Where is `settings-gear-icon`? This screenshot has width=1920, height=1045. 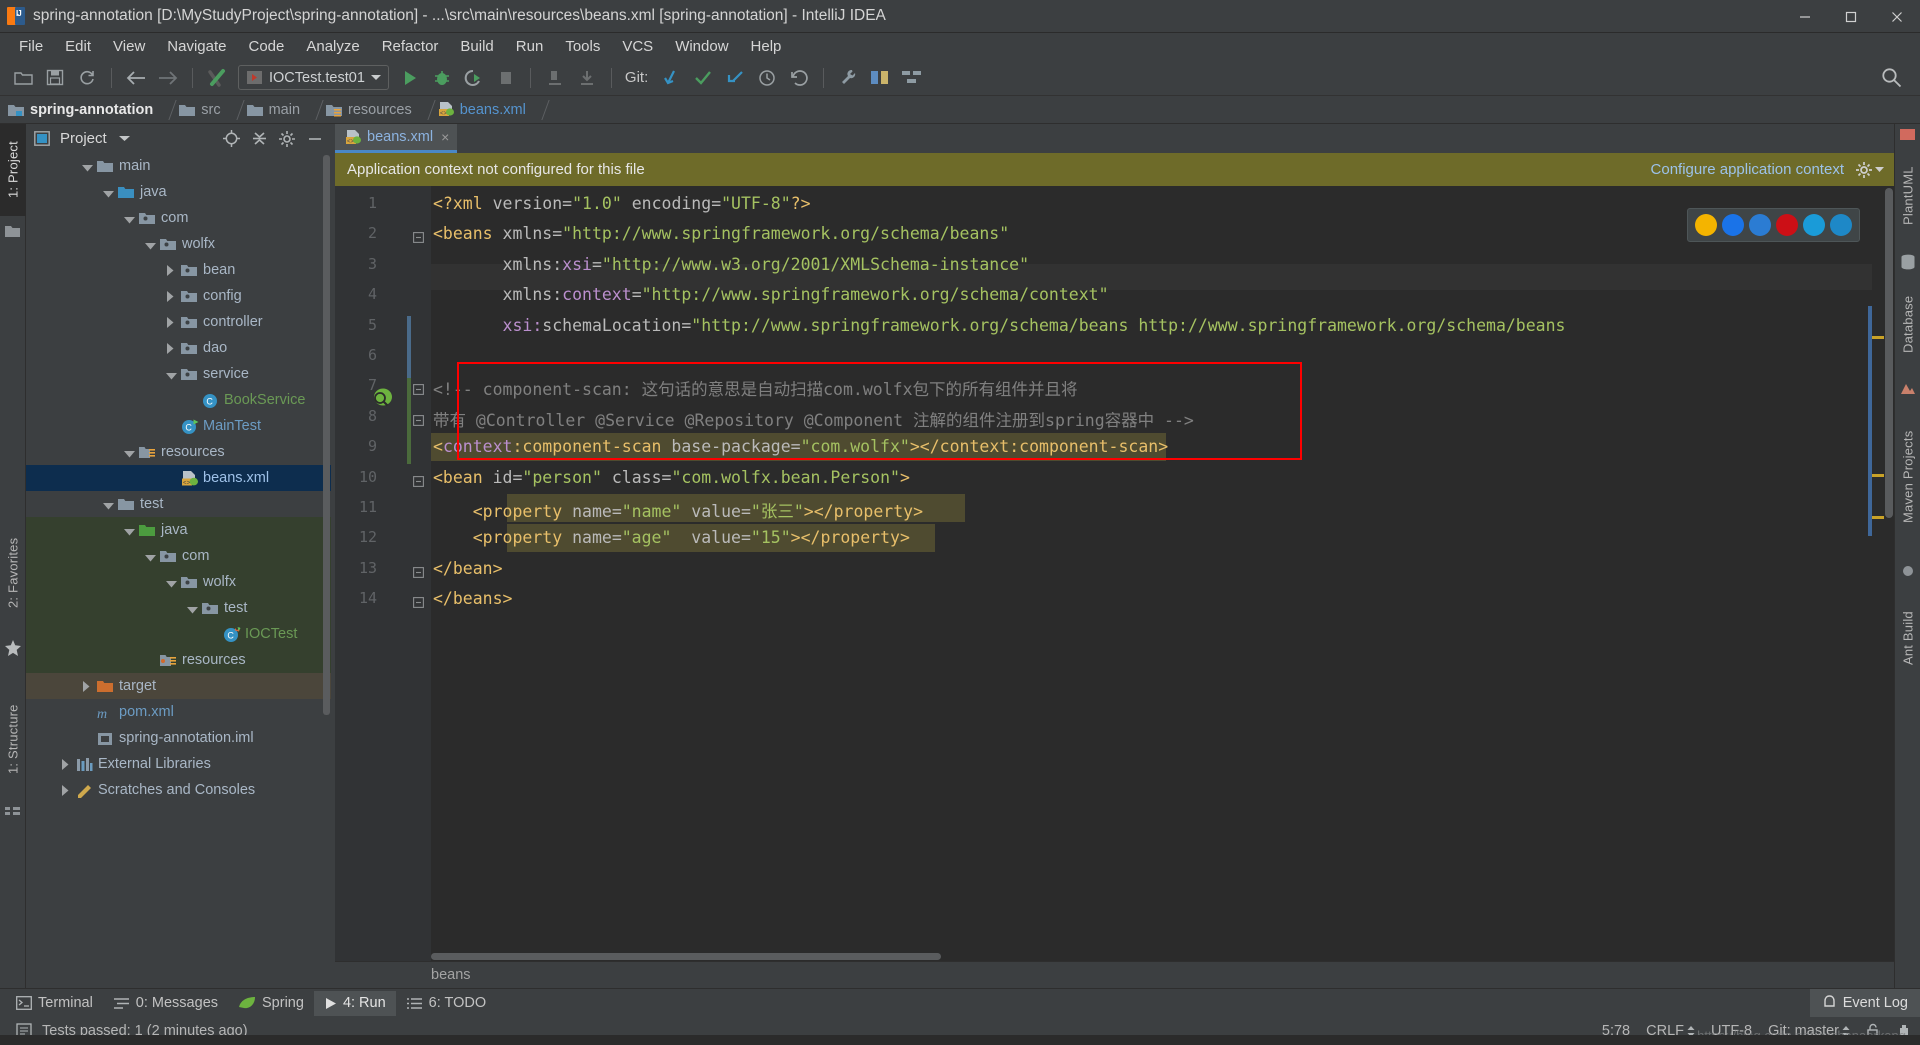 settings-gear-icon is located at coordinates (287, 139).